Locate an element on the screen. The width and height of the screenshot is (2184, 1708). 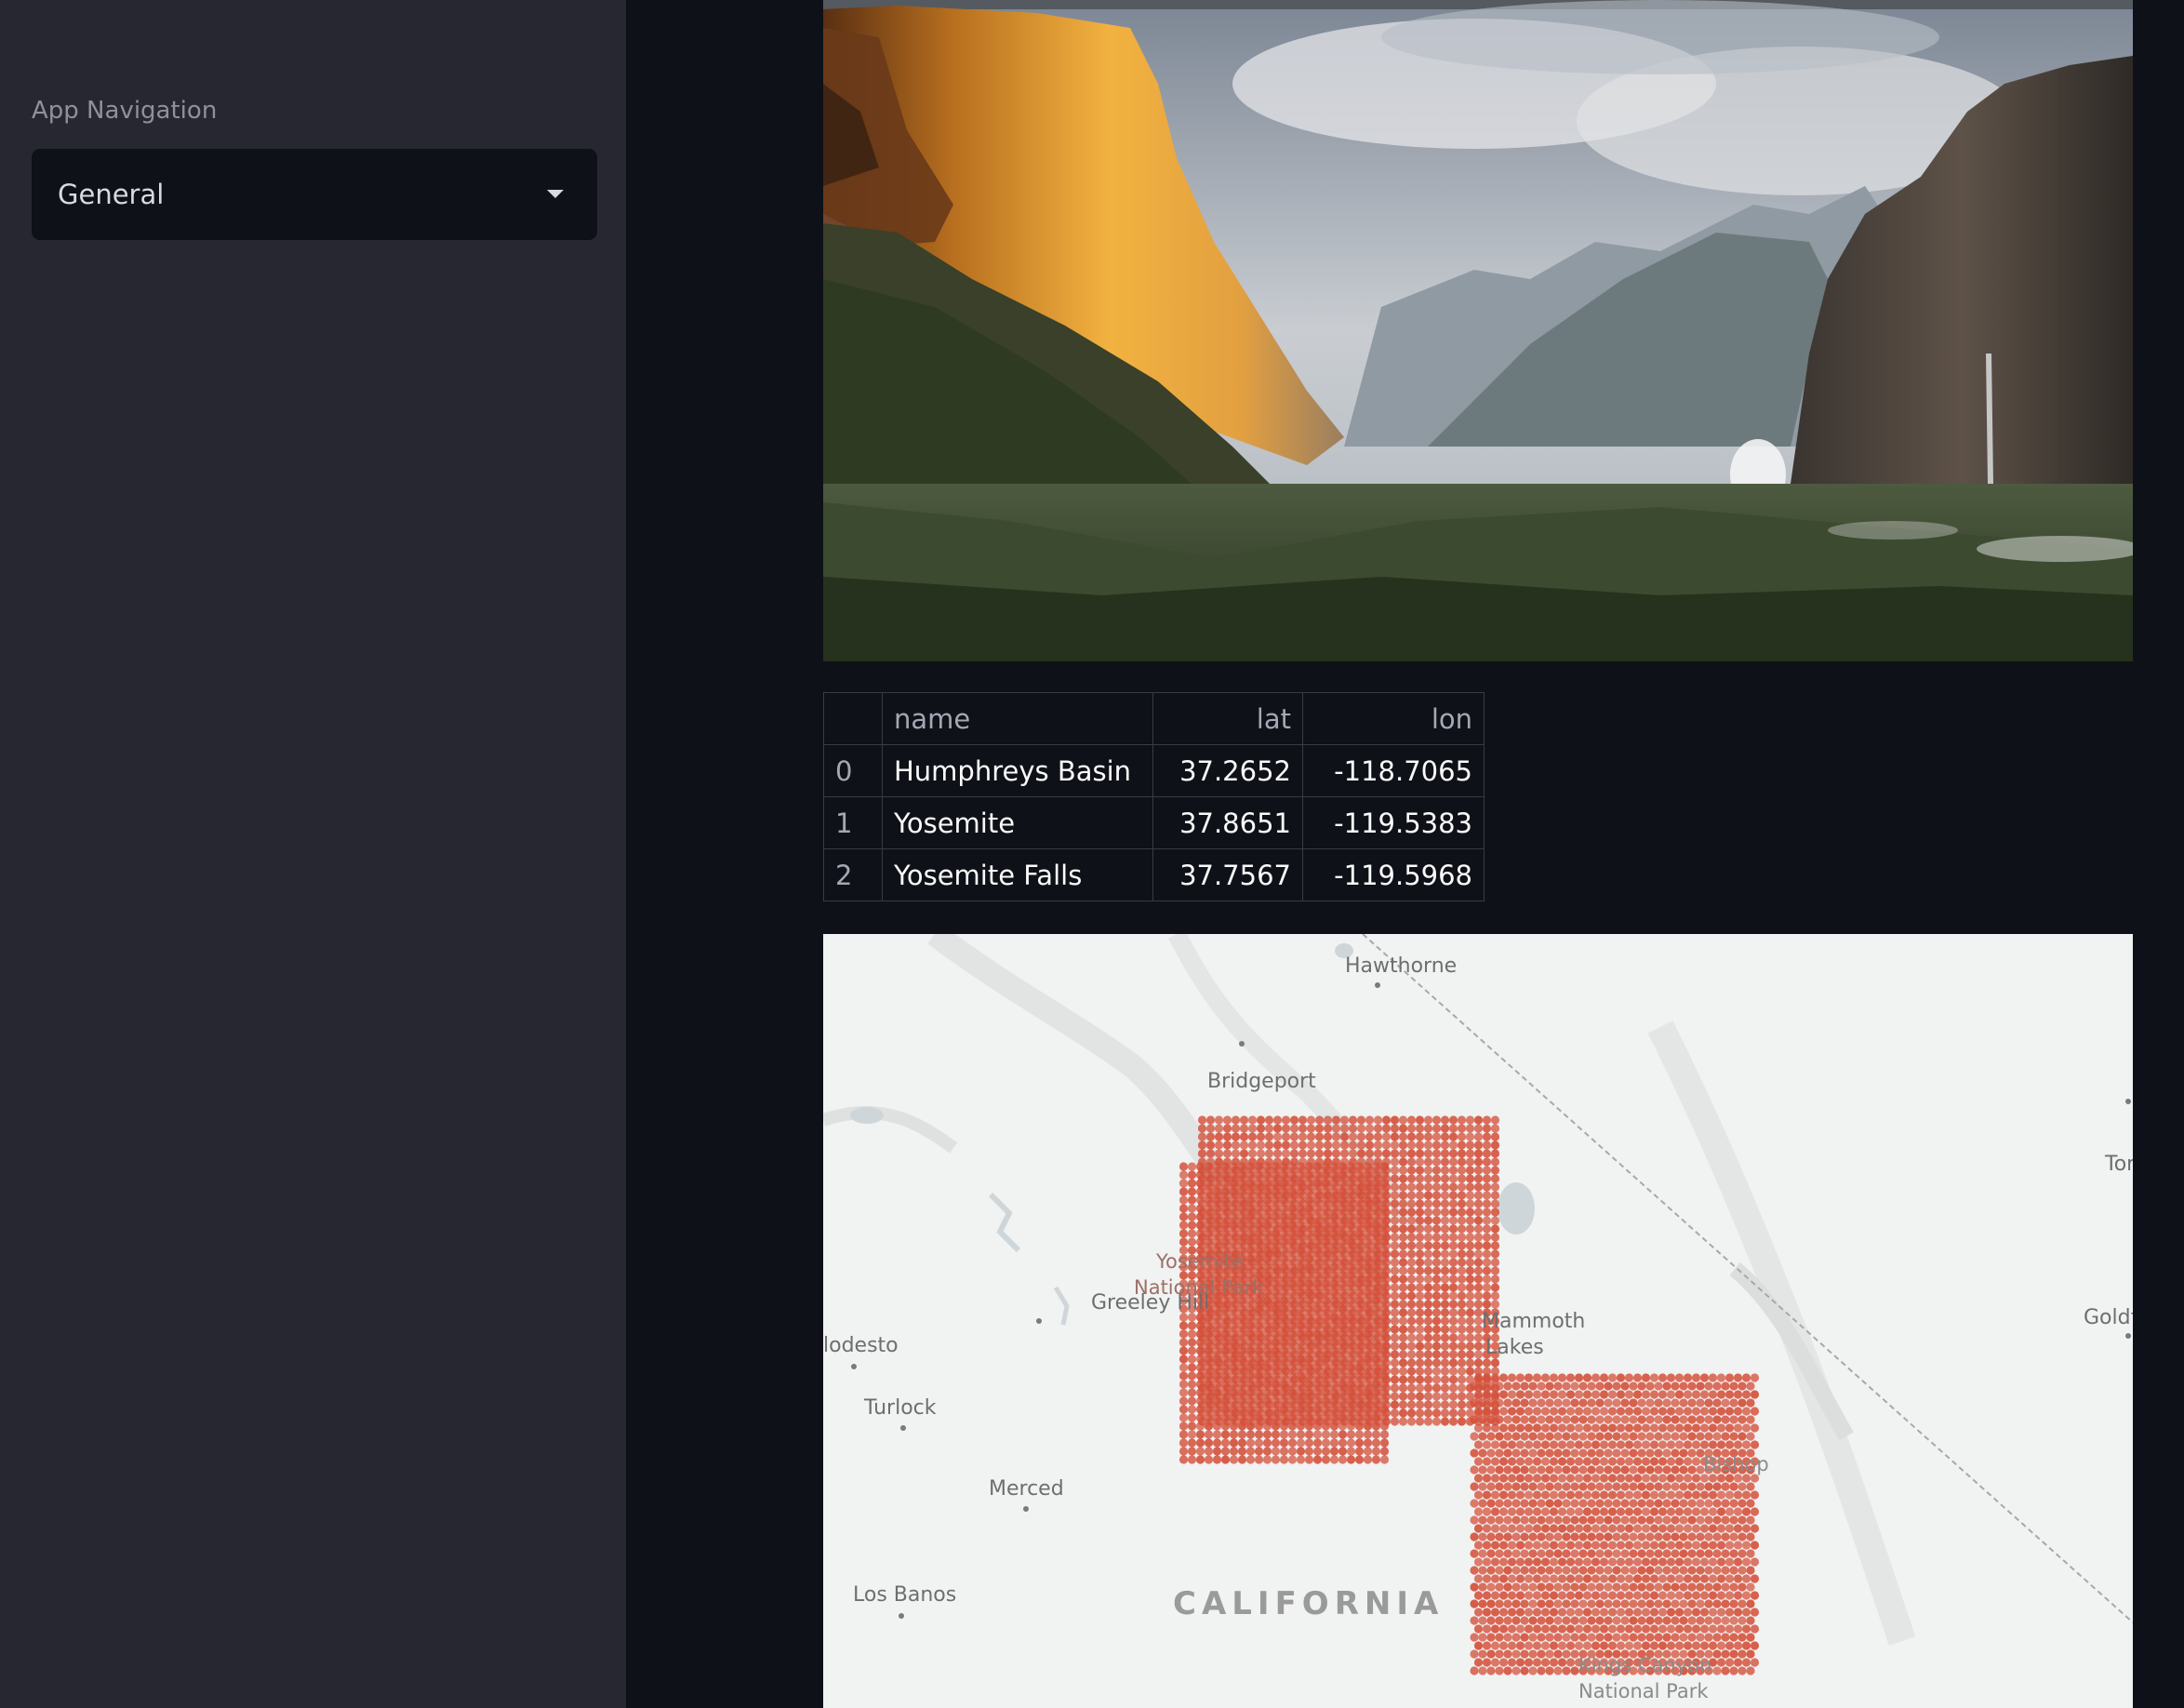
column-header-name: name is located at coordinates (1017, 719).